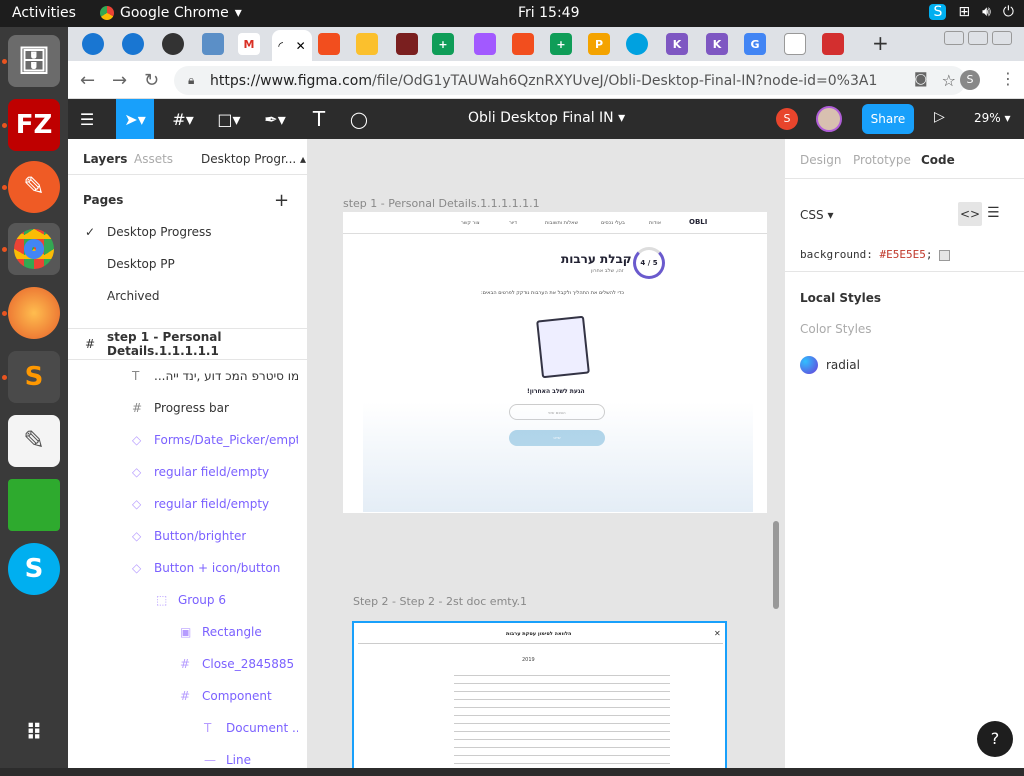  What do you see at coordinates (1008, 12) in the screenshot?
I see `power-icon: ⏻` at bounding box center [1008, 12].